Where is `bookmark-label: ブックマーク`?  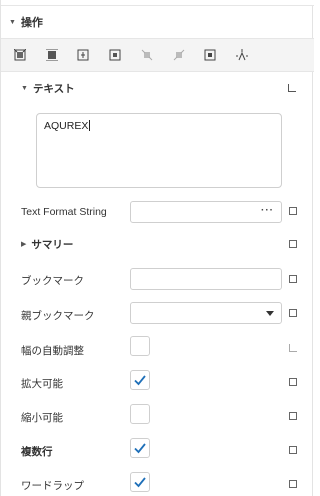
bookmark-label: ブックマーク is located at coordinates (52, 280).